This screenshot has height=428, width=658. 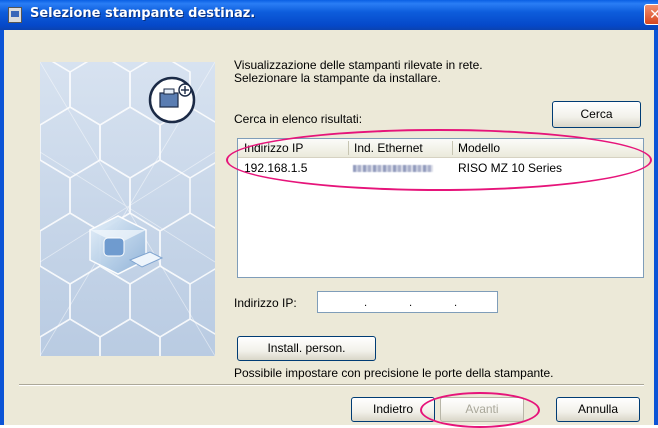 I want to click on window-title: Selezione stampante destinaz., so click(x=143, y=13).